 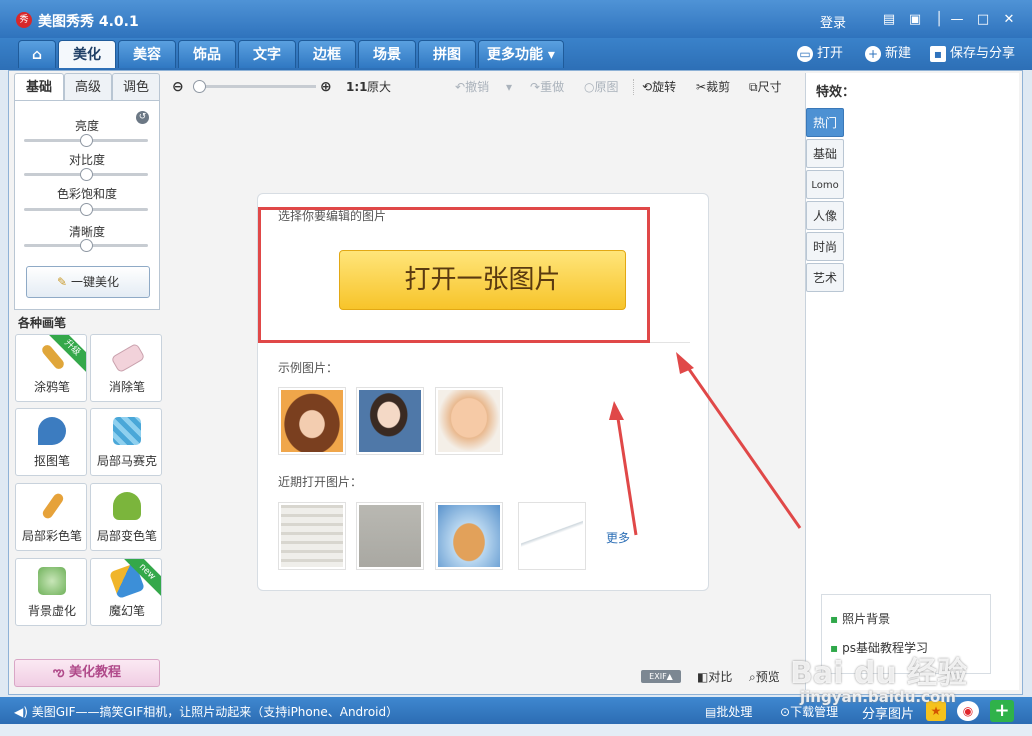 I want to click on annotation-arrows, so click(x=705, y=444).